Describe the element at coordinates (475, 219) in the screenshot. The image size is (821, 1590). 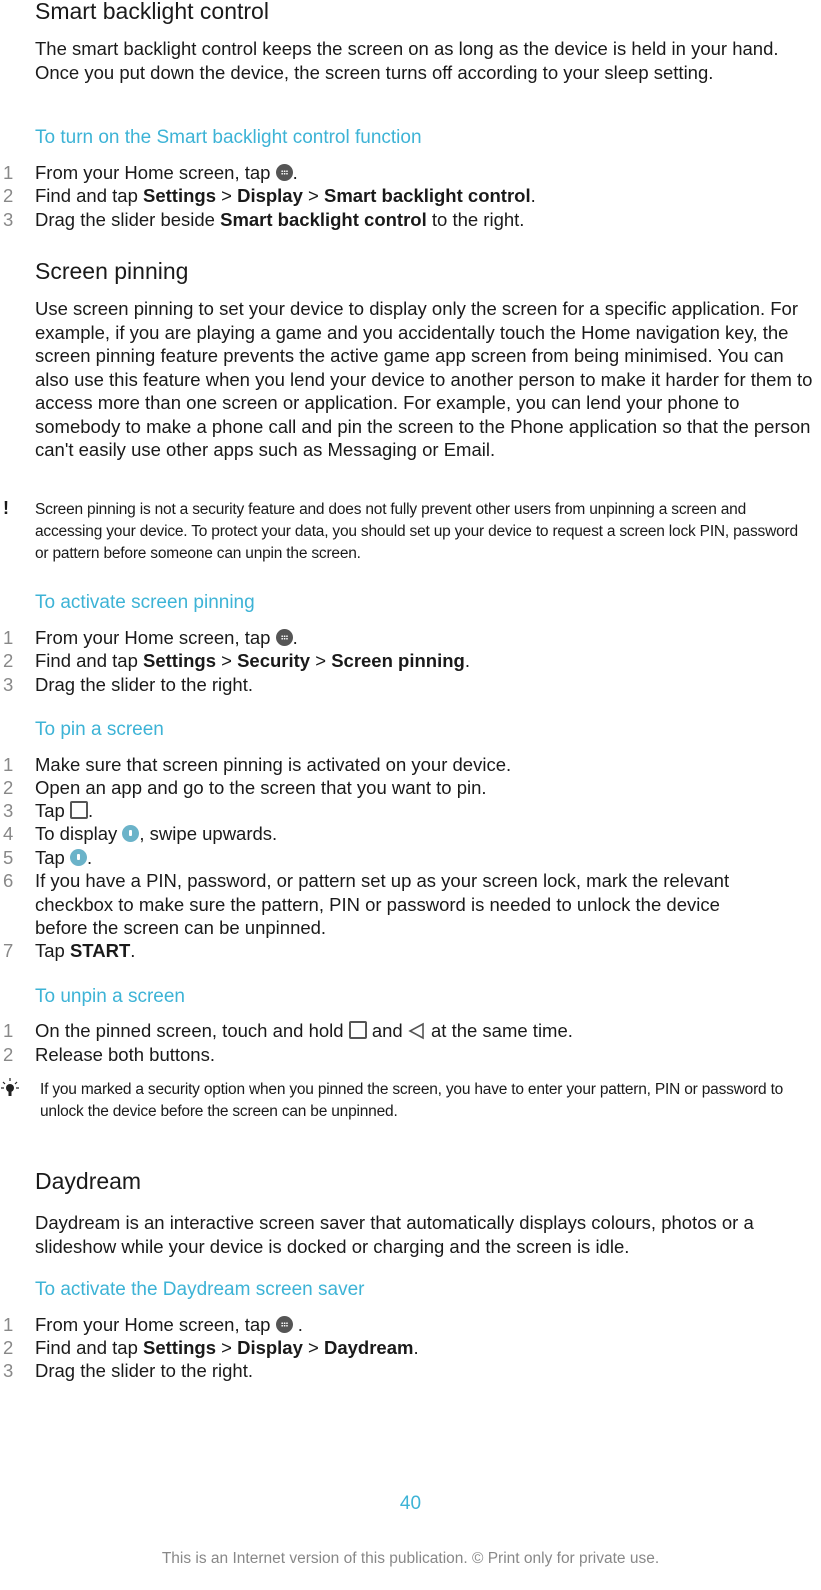
I see `step-text: to the right.` at that location.